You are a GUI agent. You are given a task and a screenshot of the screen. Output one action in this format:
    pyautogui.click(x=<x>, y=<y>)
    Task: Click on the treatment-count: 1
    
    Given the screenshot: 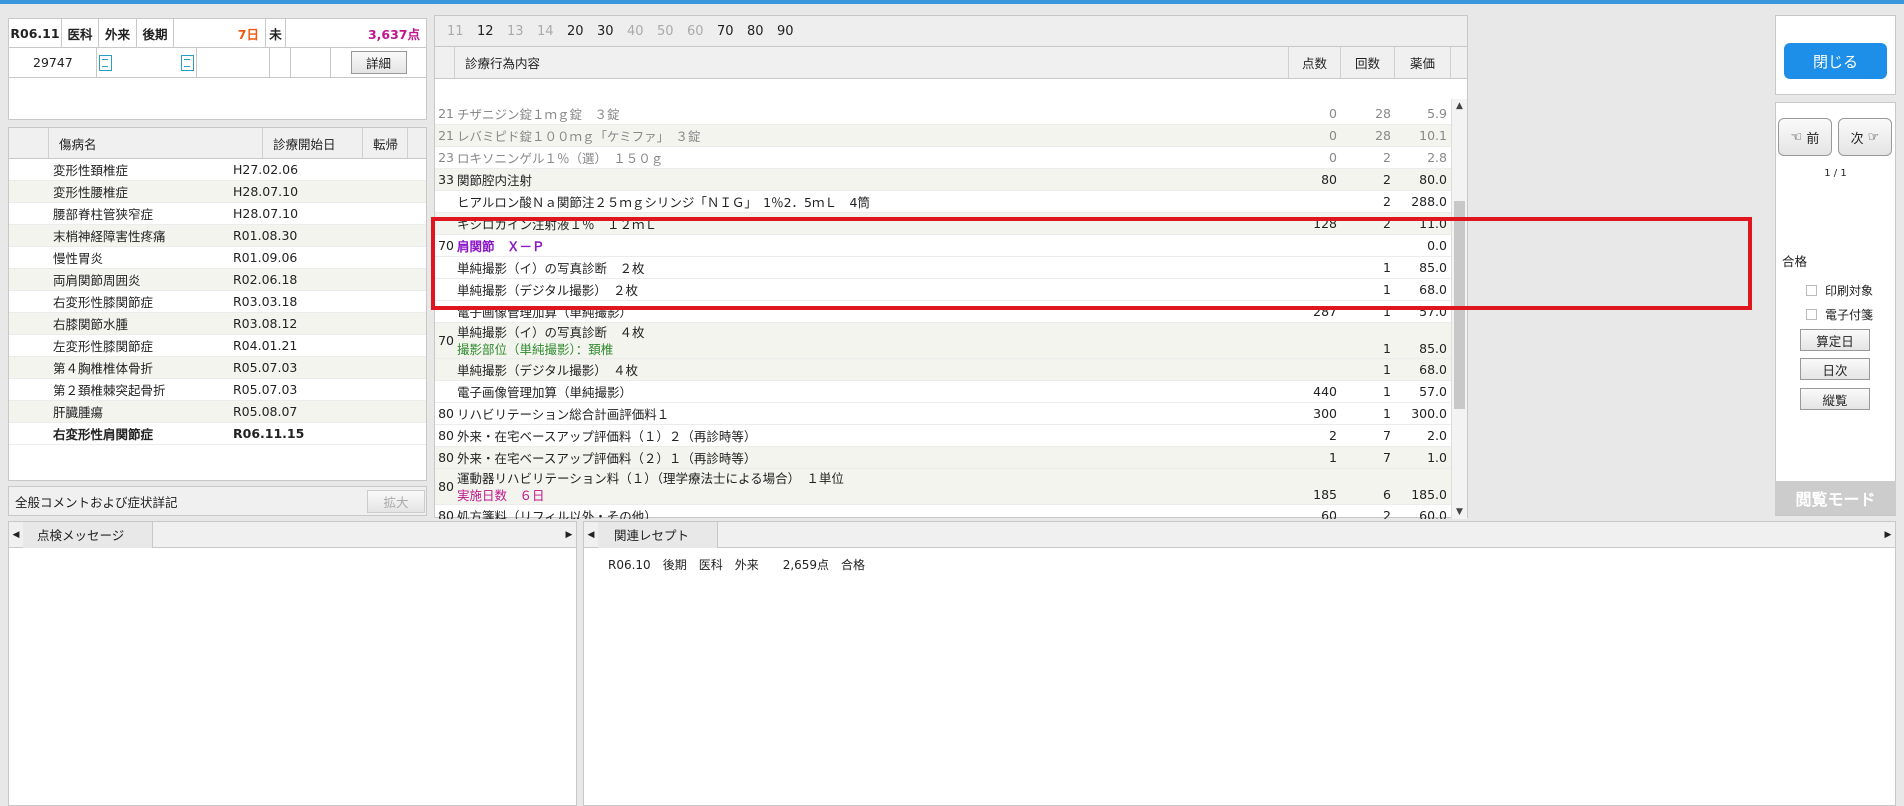 What is the action you would take?
    pyautogui.click(x=1387, y=311)
    